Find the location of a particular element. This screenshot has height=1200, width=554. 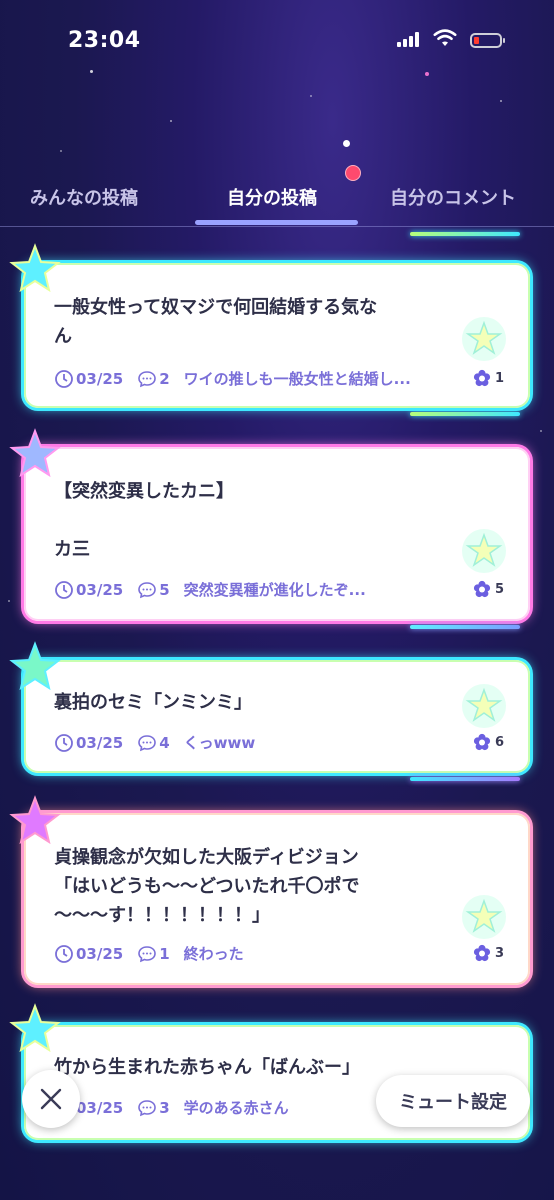

latest-comment: 学のある赤さん is located at coordinates (236, 1108).